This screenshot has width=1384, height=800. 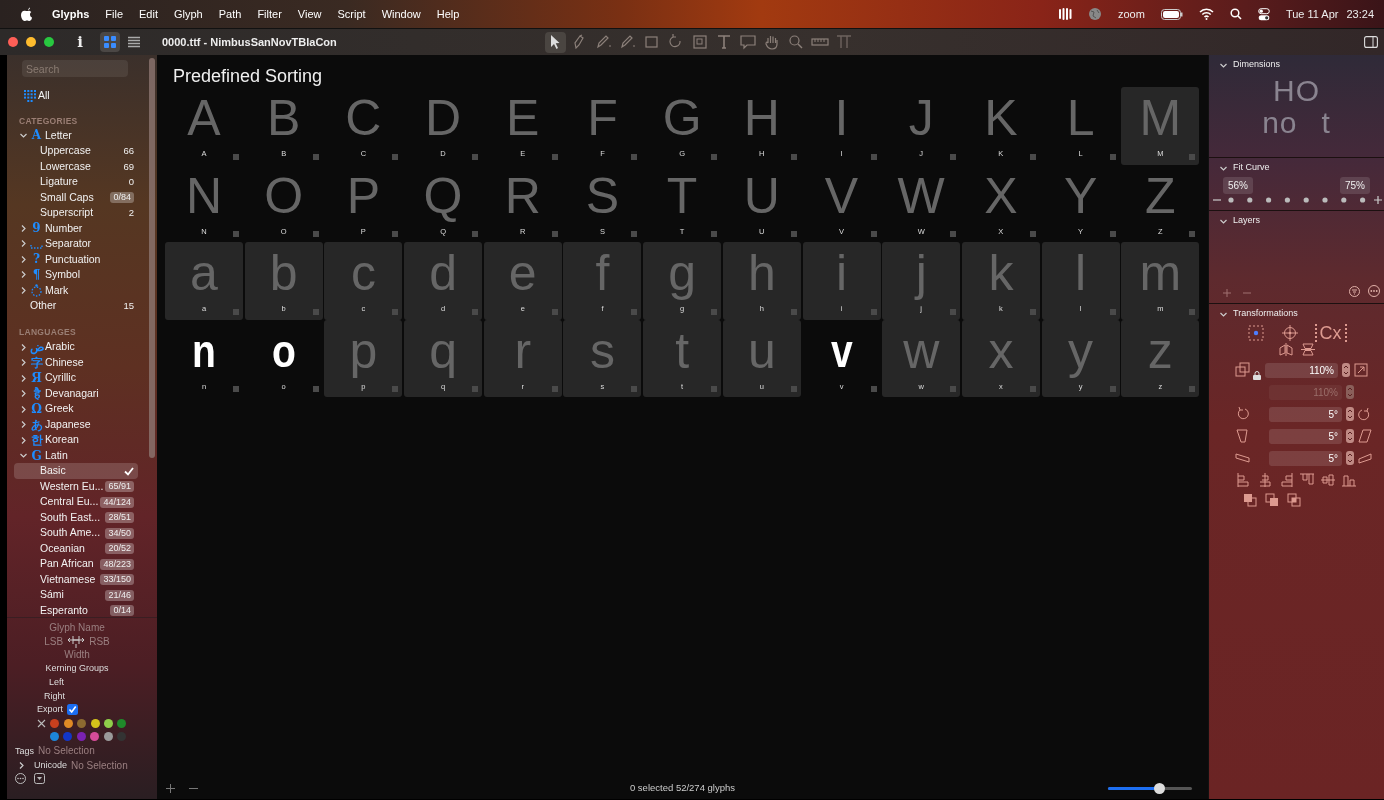 What do you see at coordinates (66, 750) in the screenshot?
I see `tags-field: No Selection` at bounding box center [66, 750].